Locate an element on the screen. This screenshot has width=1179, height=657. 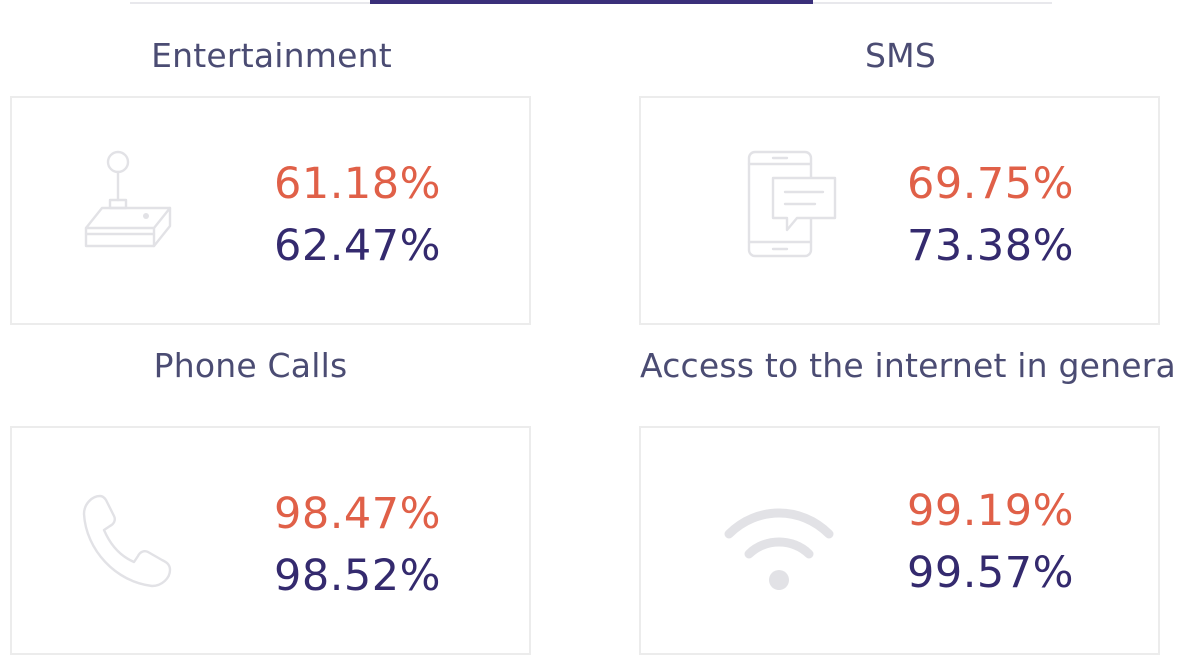
card-title-phone-calls: Phone Calls is located at coordinates (250, 365).